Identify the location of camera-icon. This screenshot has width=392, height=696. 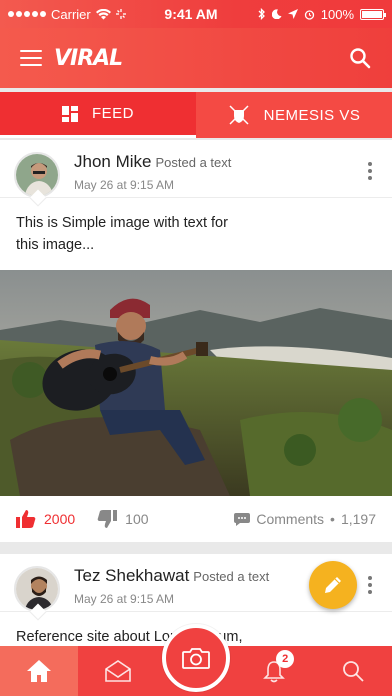
(196, 658).